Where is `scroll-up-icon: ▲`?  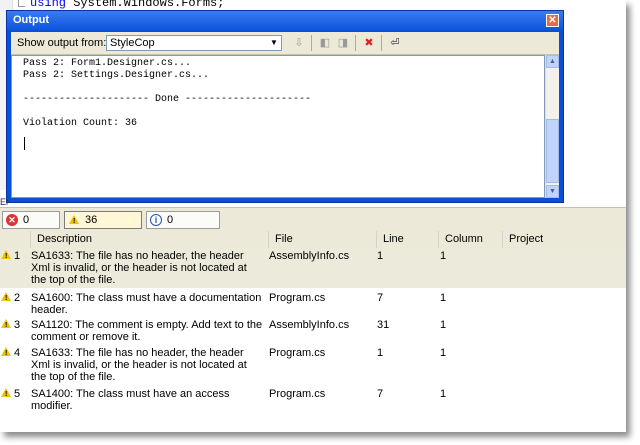 scroll-up-icon: ▲ is located at coordinates (552, 61).